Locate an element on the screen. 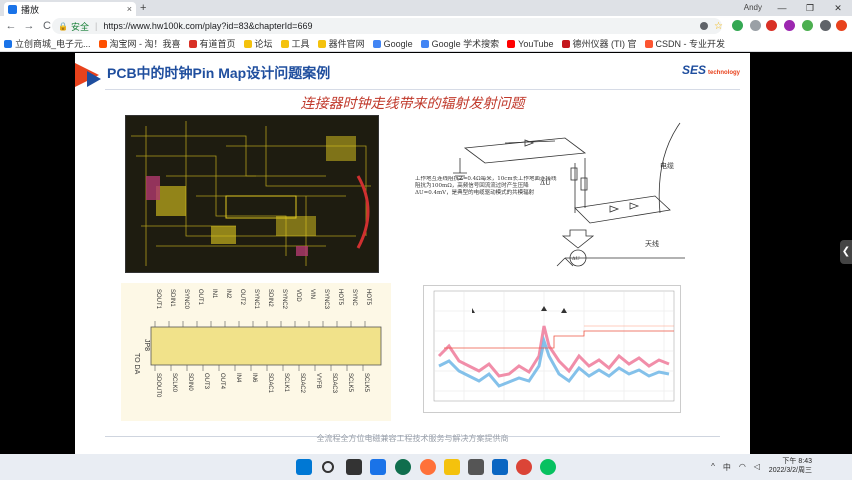 The image size is (852, 480). chrome-icon is located at coordinates (524, 467).